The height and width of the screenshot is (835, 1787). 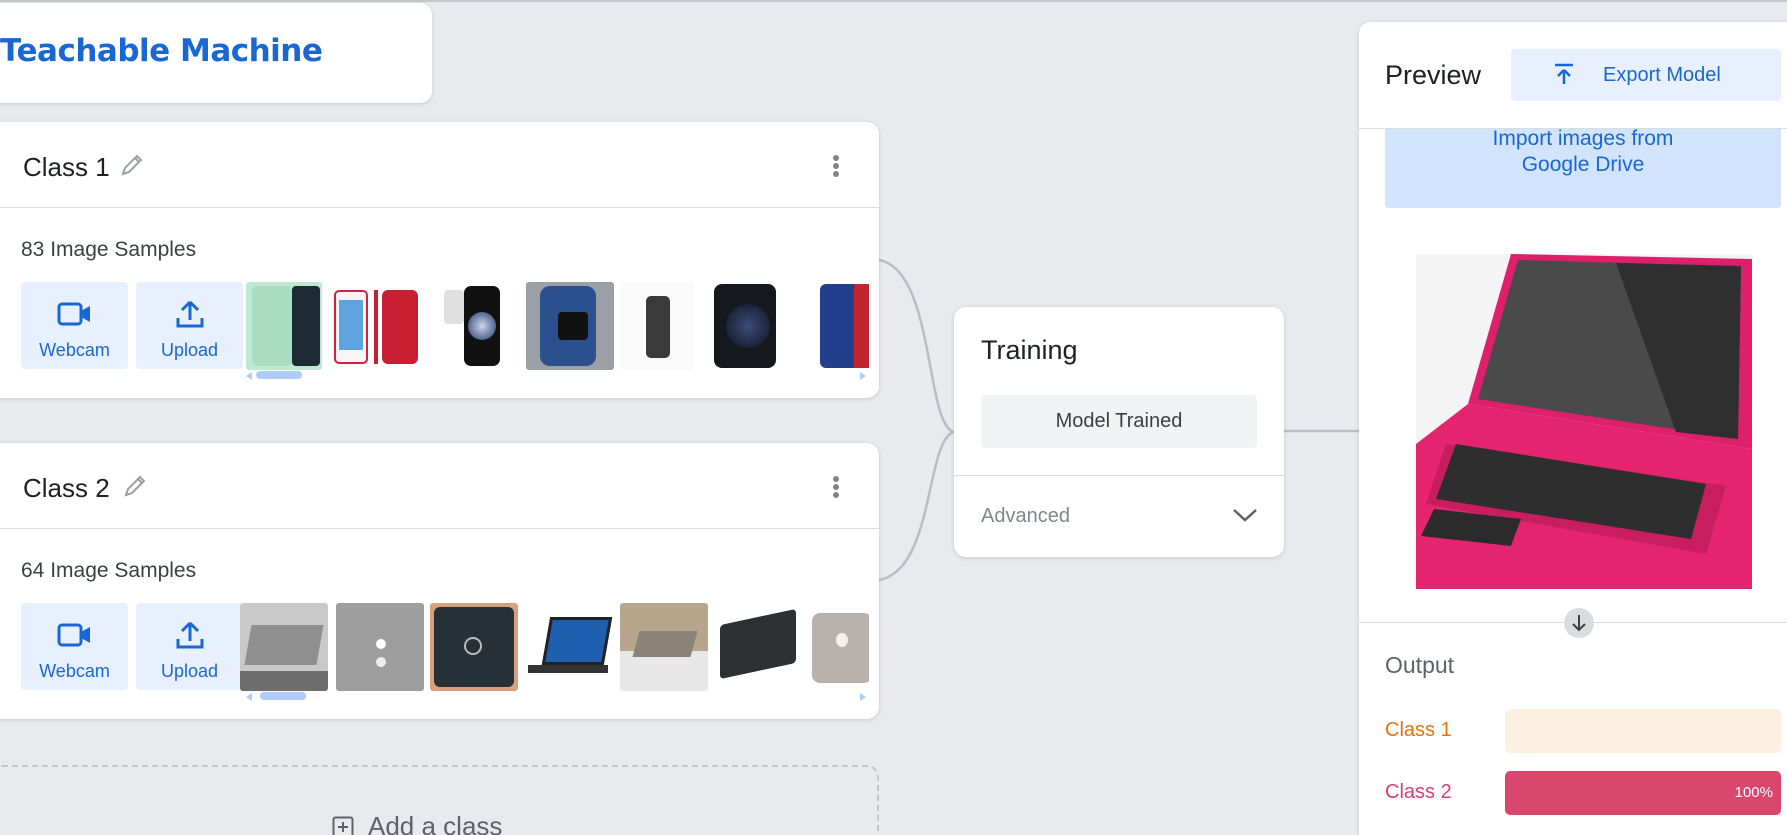 I want to click on add-class-label: Add a class, so click(x=435, y=823).